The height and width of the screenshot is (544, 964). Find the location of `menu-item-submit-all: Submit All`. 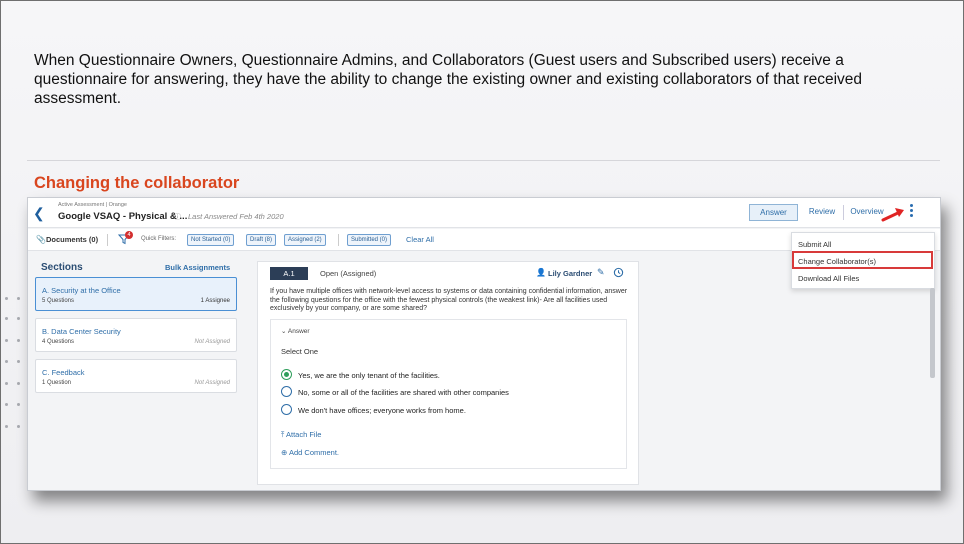

menu-item-submit-all: Submit All is located at coordinates (814, 244).